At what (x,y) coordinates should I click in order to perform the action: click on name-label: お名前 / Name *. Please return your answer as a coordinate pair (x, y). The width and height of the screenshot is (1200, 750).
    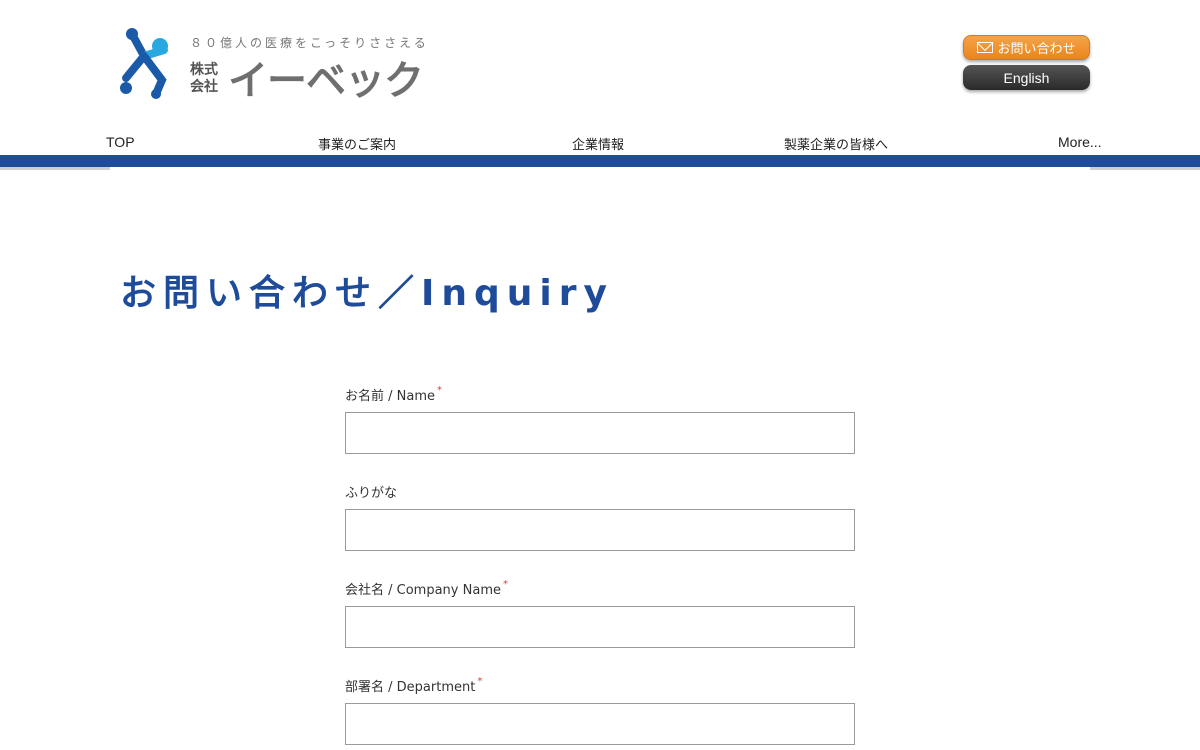
    Looking at the image, I should click on (600, 394).